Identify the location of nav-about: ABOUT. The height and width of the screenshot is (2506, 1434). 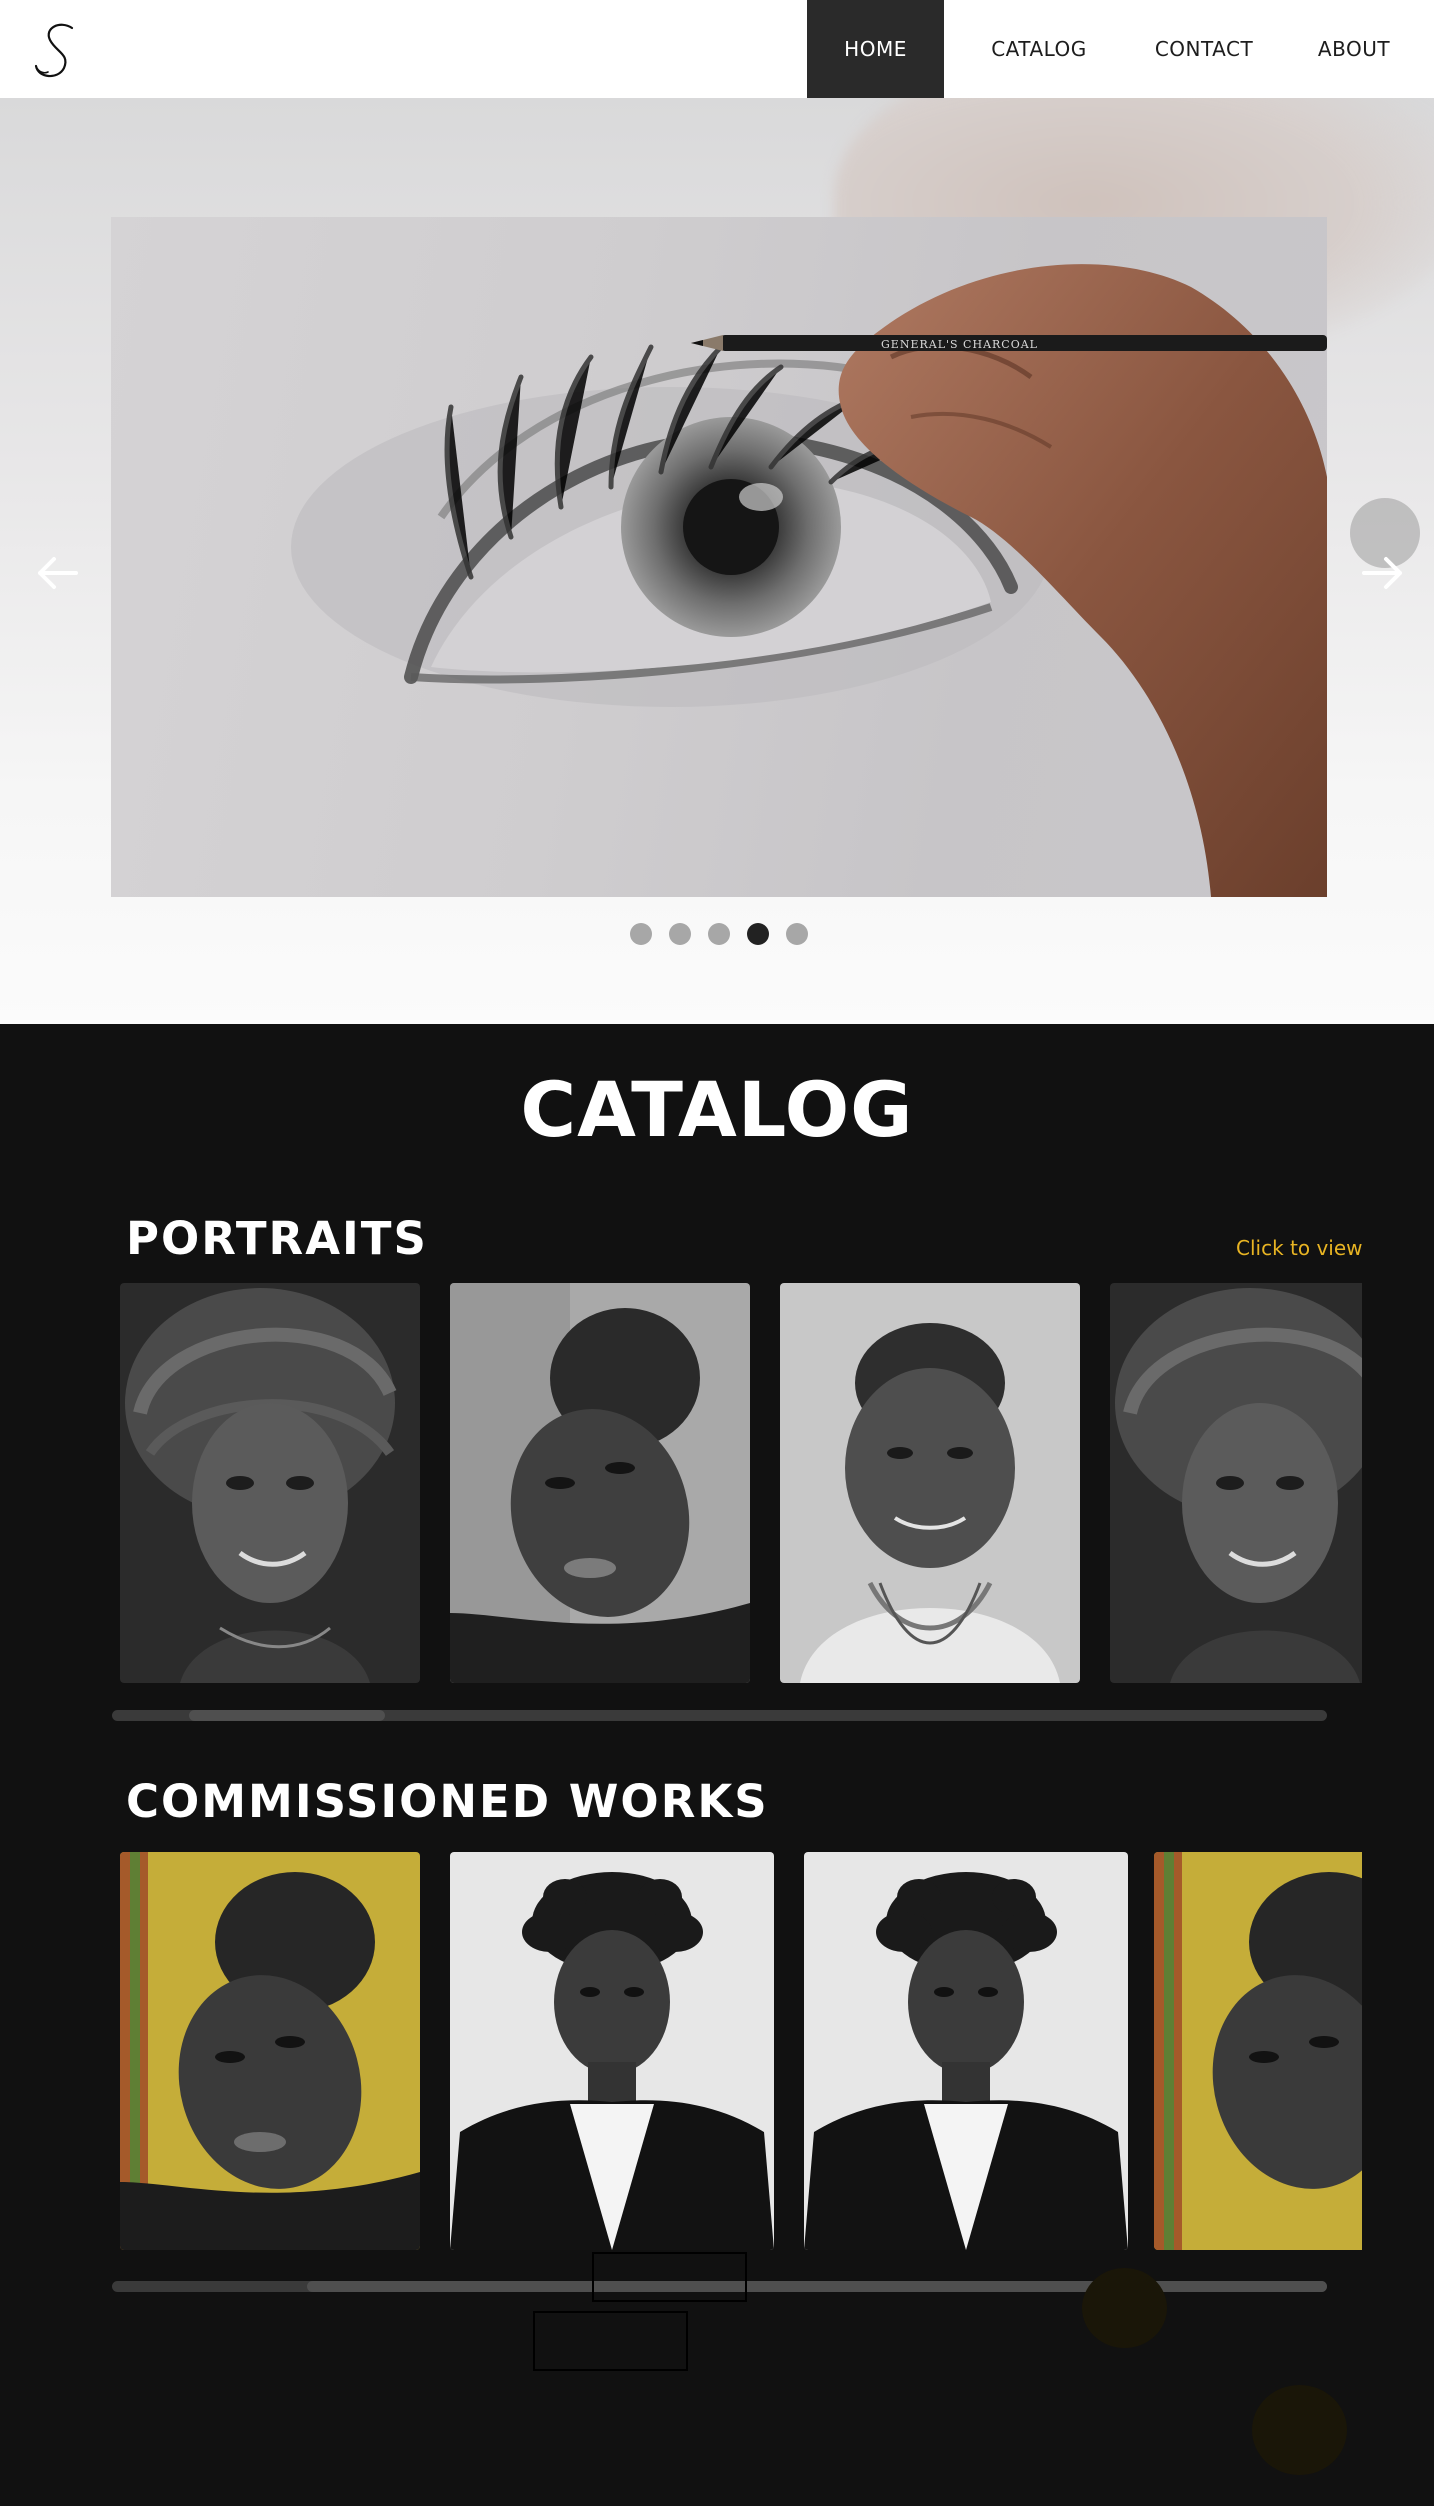
(1354, 49).